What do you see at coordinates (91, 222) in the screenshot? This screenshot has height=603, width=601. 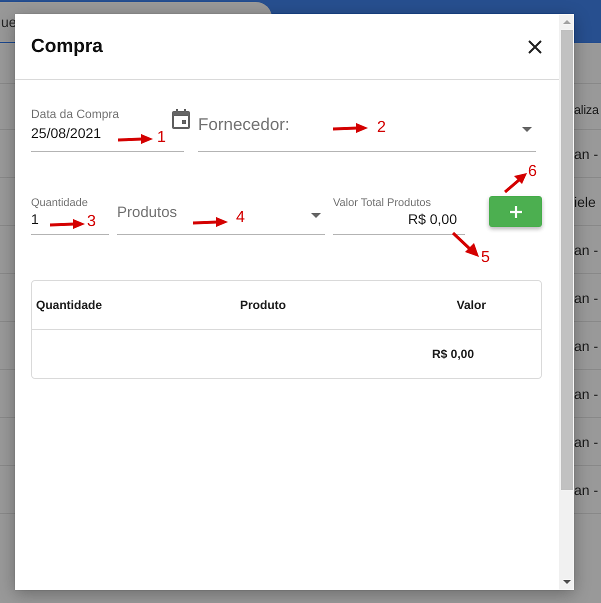 I see `annotation-number: 3` at bounding box center [91, 222].